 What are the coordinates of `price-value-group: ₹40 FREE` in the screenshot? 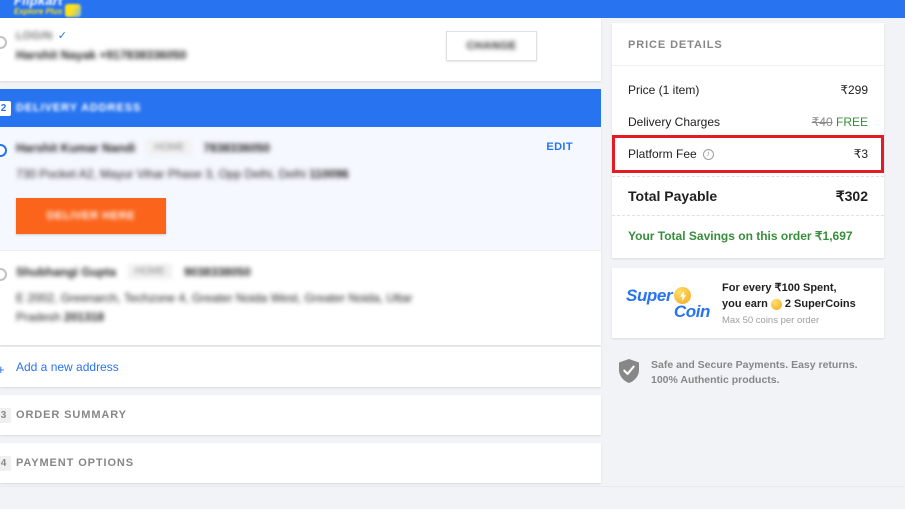 It's located at (840, 122).